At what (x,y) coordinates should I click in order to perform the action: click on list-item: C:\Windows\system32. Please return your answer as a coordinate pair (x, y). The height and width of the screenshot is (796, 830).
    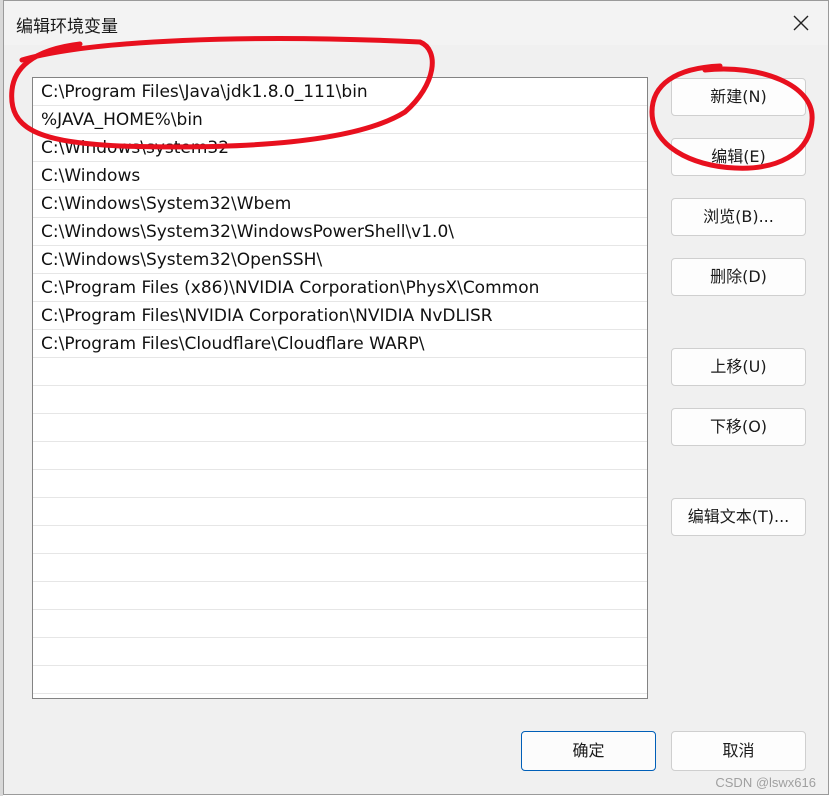
    Looking at the image, I should click on (340, 148).